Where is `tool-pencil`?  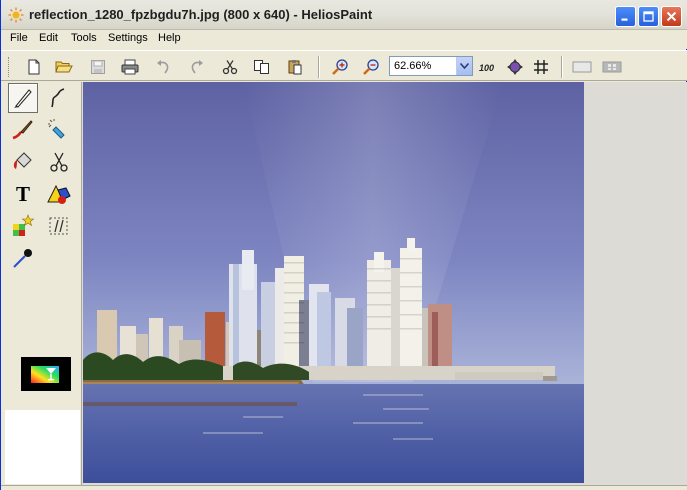 tool-pencil is located at coordinates (23, 98).